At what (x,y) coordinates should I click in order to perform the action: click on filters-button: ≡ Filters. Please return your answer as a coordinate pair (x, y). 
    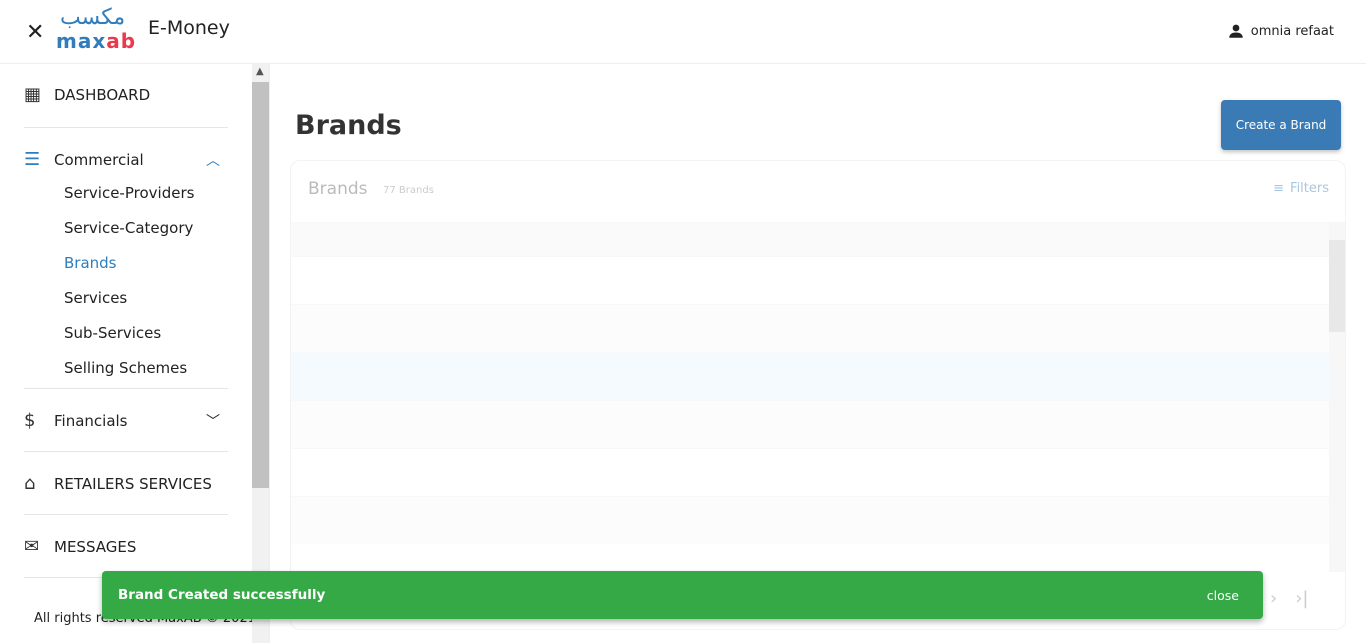
    Looking at the image, I should click on (1301, 188).